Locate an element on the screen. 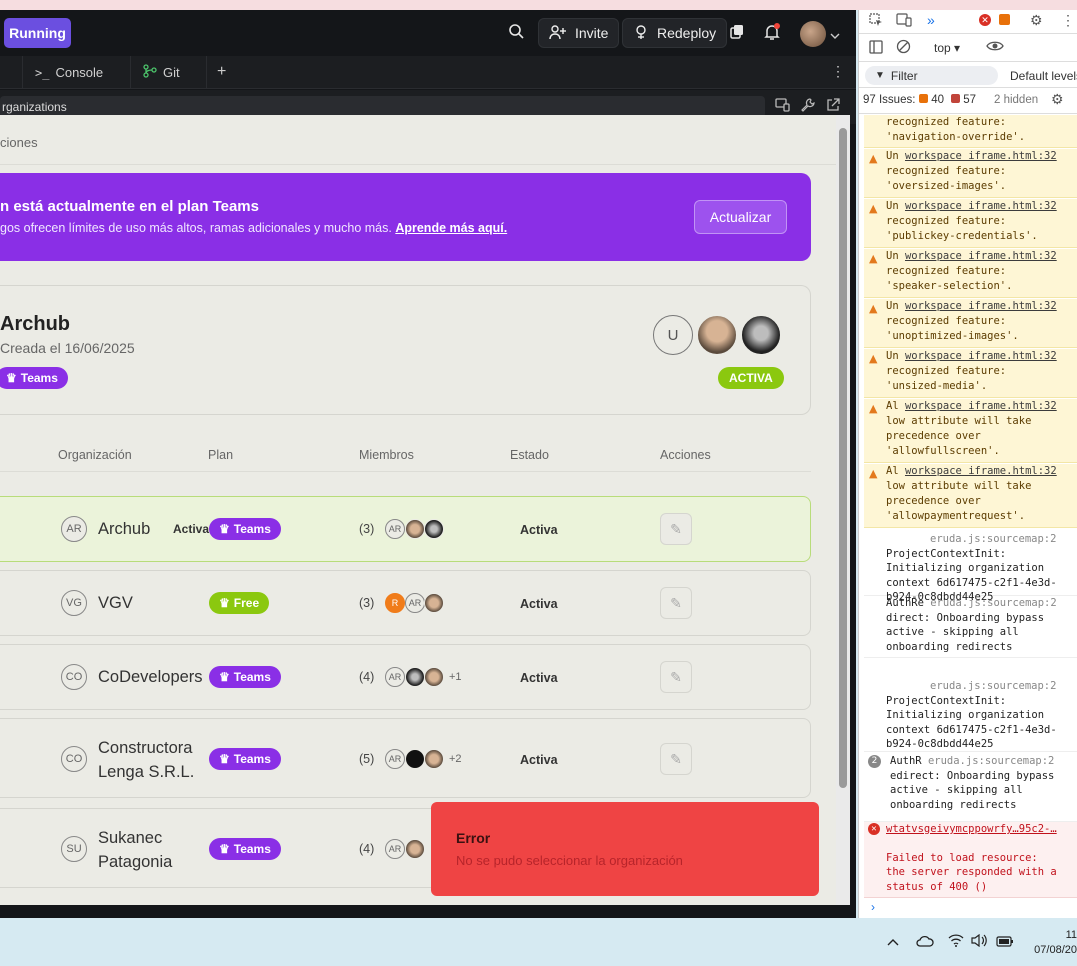 This screenshot has height=966, width=1077. column-header-actions: Acciones is located at coordinates (685, 455).